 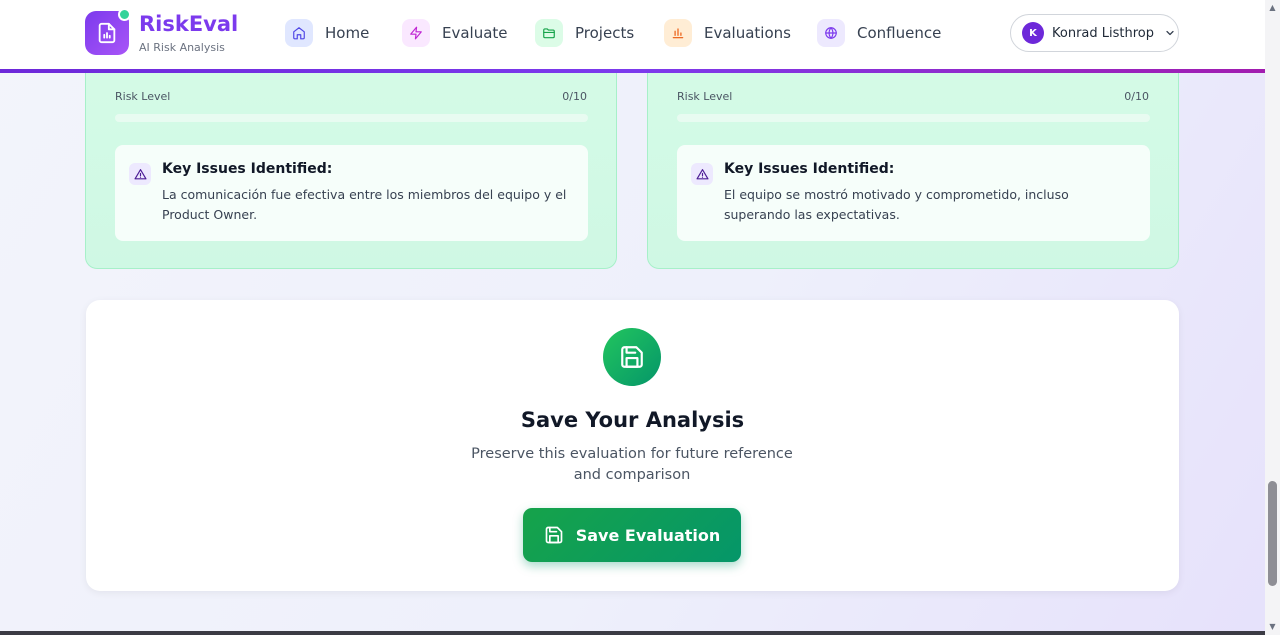 I want to click on scroll-up-arrow-icon: ▲, so click(x=1272, y=7).